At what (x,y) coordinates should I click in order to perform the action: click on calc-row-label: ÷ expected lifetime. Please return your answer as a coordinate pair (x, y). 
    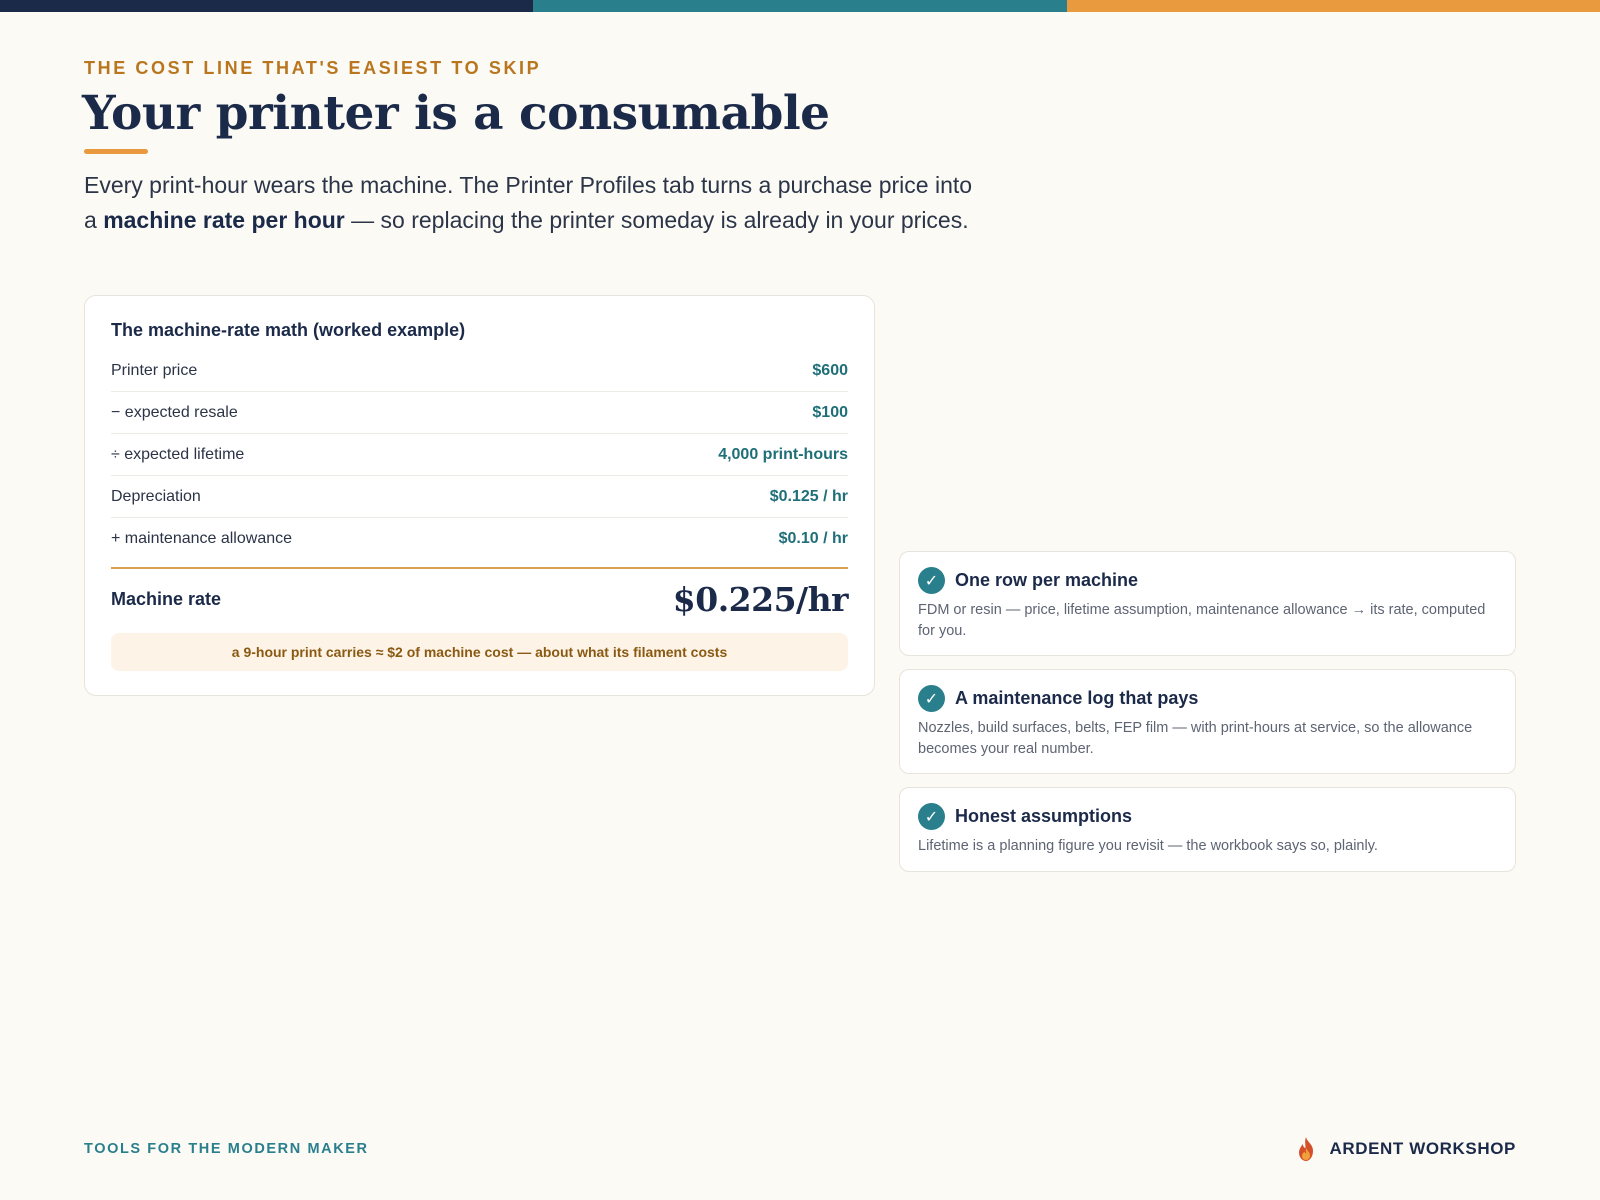
    Looking at the image, I should click on (178, 454).